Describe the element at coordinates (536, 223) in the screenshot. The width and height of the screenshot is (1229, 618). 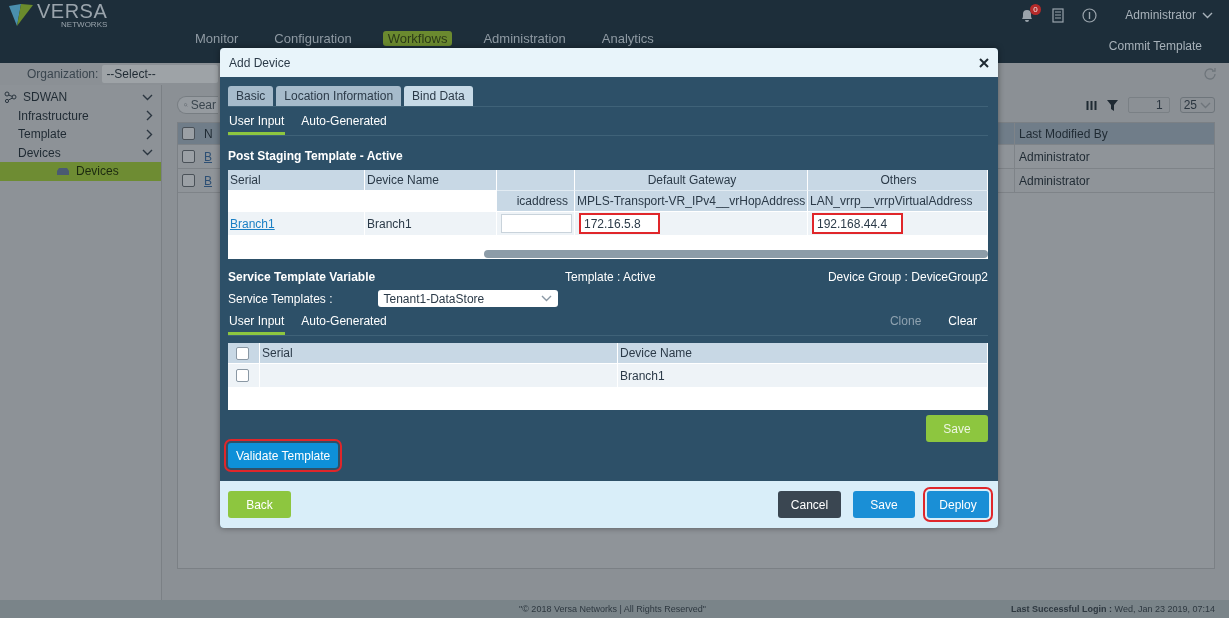
I see `input-field` at that location.